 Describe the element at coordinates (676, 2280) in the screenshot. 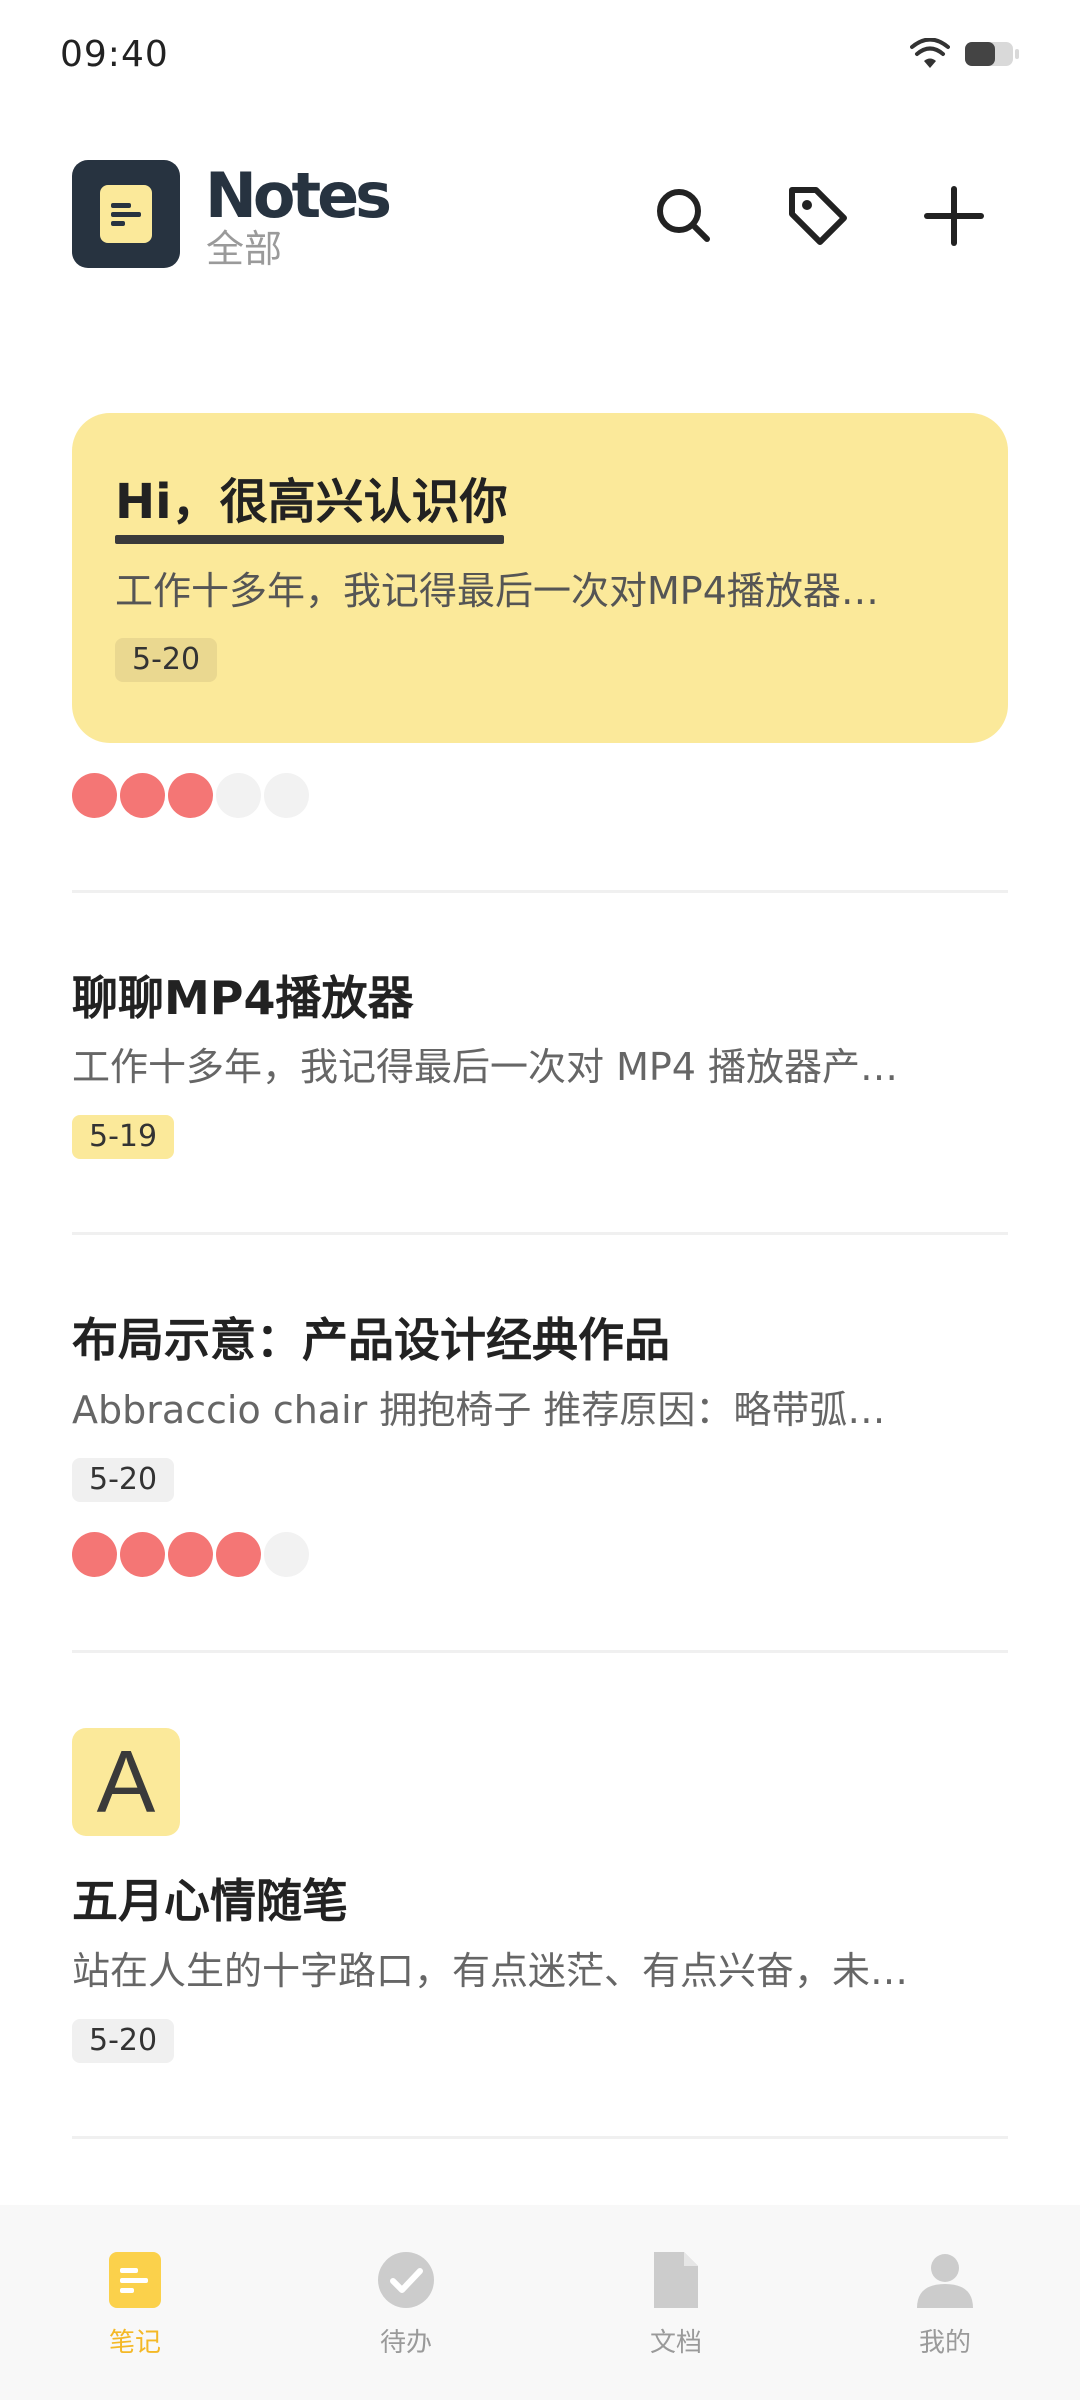

I see `document-icon` at that location.